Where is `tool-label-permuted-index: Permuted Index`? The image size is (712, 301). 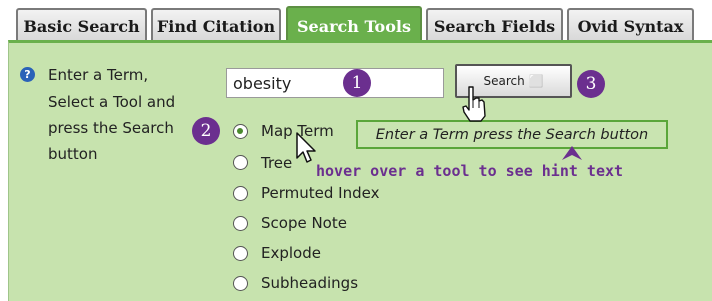
tool-label-permuted-index: Permuted Index is located at coordinates (320, 193).